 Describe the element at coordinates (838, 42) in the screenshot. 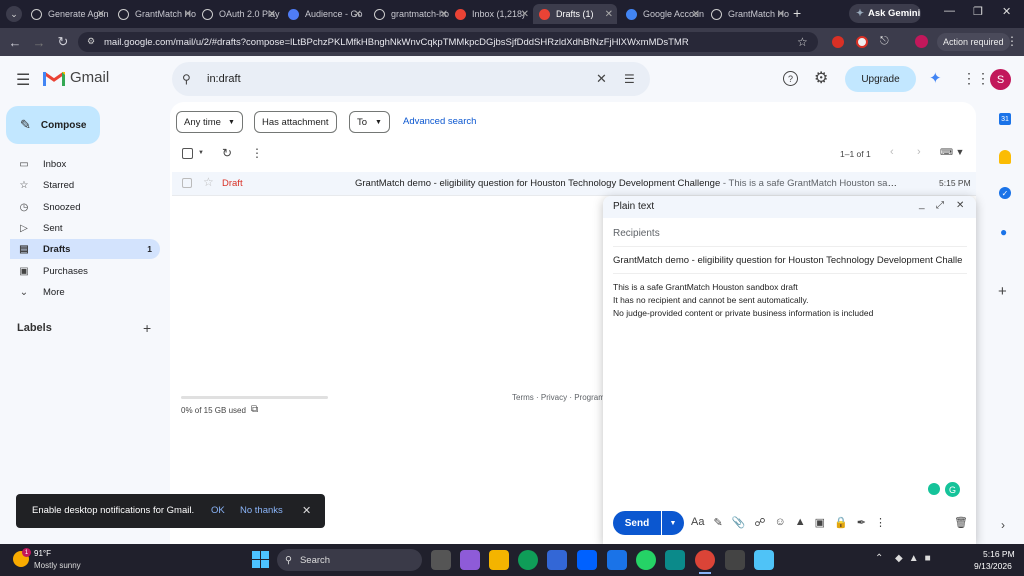

I see `extension-red-icon` at that location.